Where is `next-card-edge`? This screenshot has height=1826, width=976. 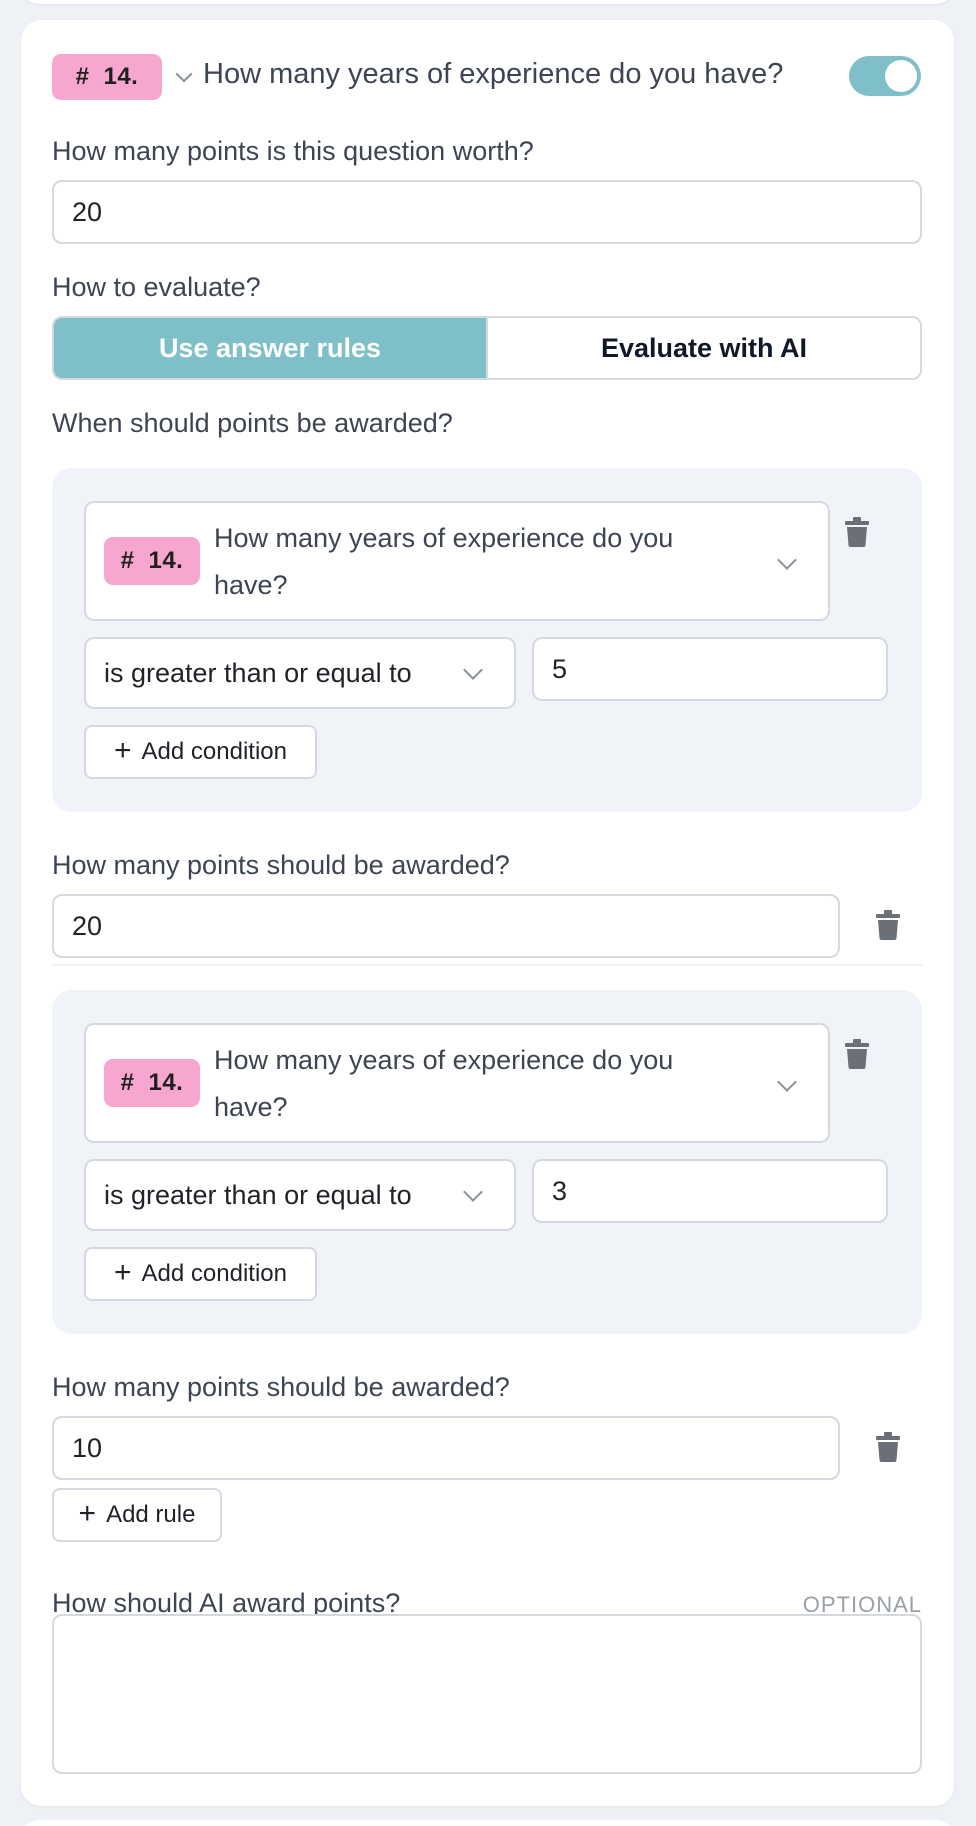
next-card-edge is located at coordinates (487, 1823).